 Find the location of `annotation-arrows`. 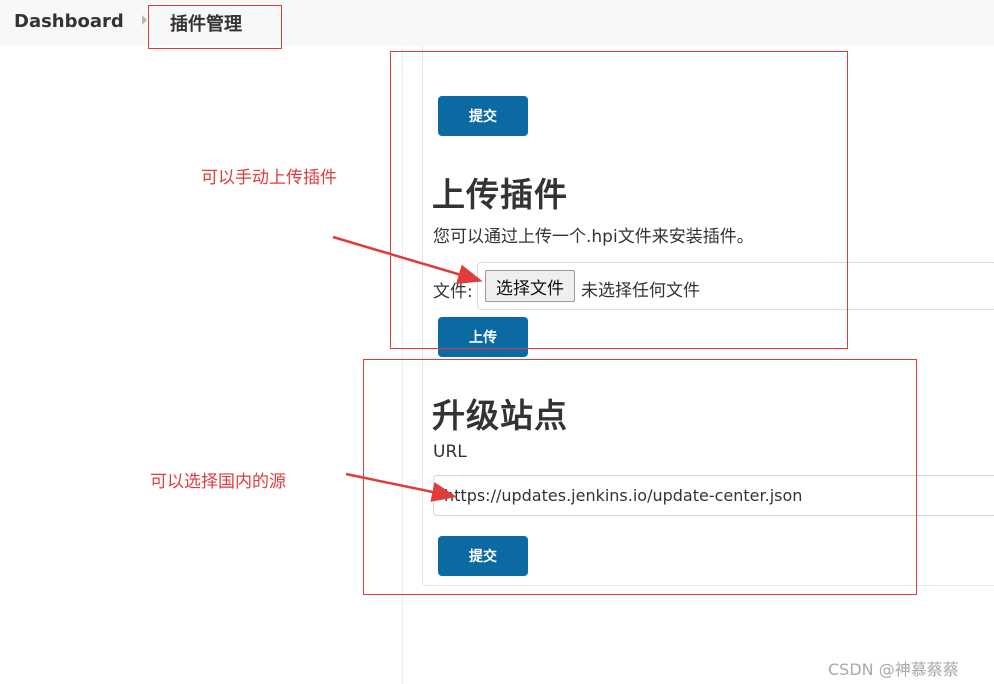

annotation-arrows is located at coordinates (407, 368).